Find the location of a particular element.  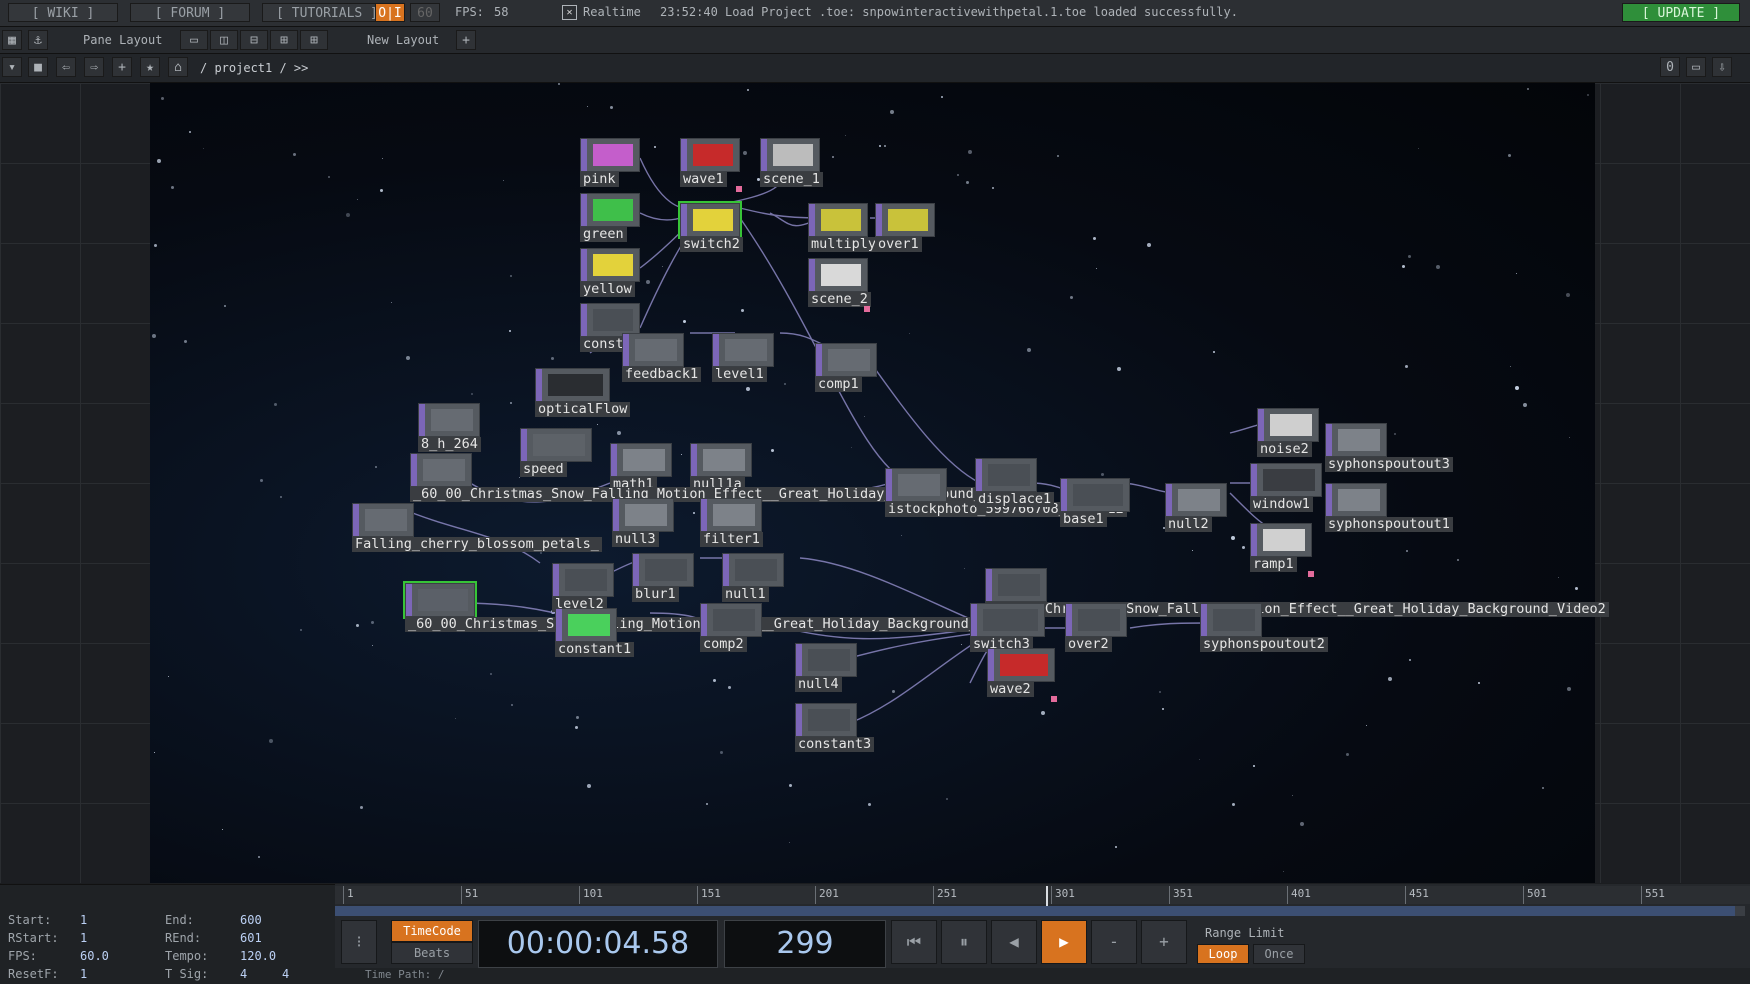

back-arrow-icon: ⇦ is located at coordinates (66, 67).